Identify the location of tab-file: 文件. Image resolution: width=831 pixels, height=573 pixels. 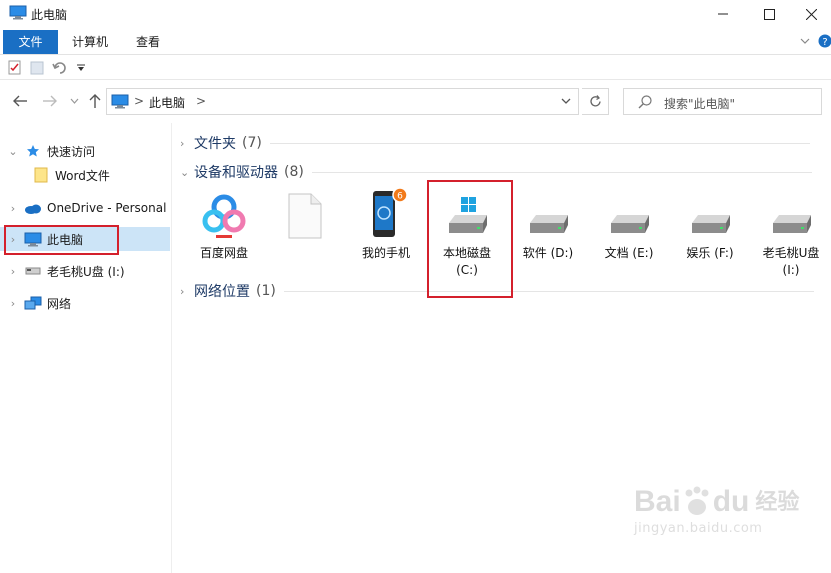
(30, 42).